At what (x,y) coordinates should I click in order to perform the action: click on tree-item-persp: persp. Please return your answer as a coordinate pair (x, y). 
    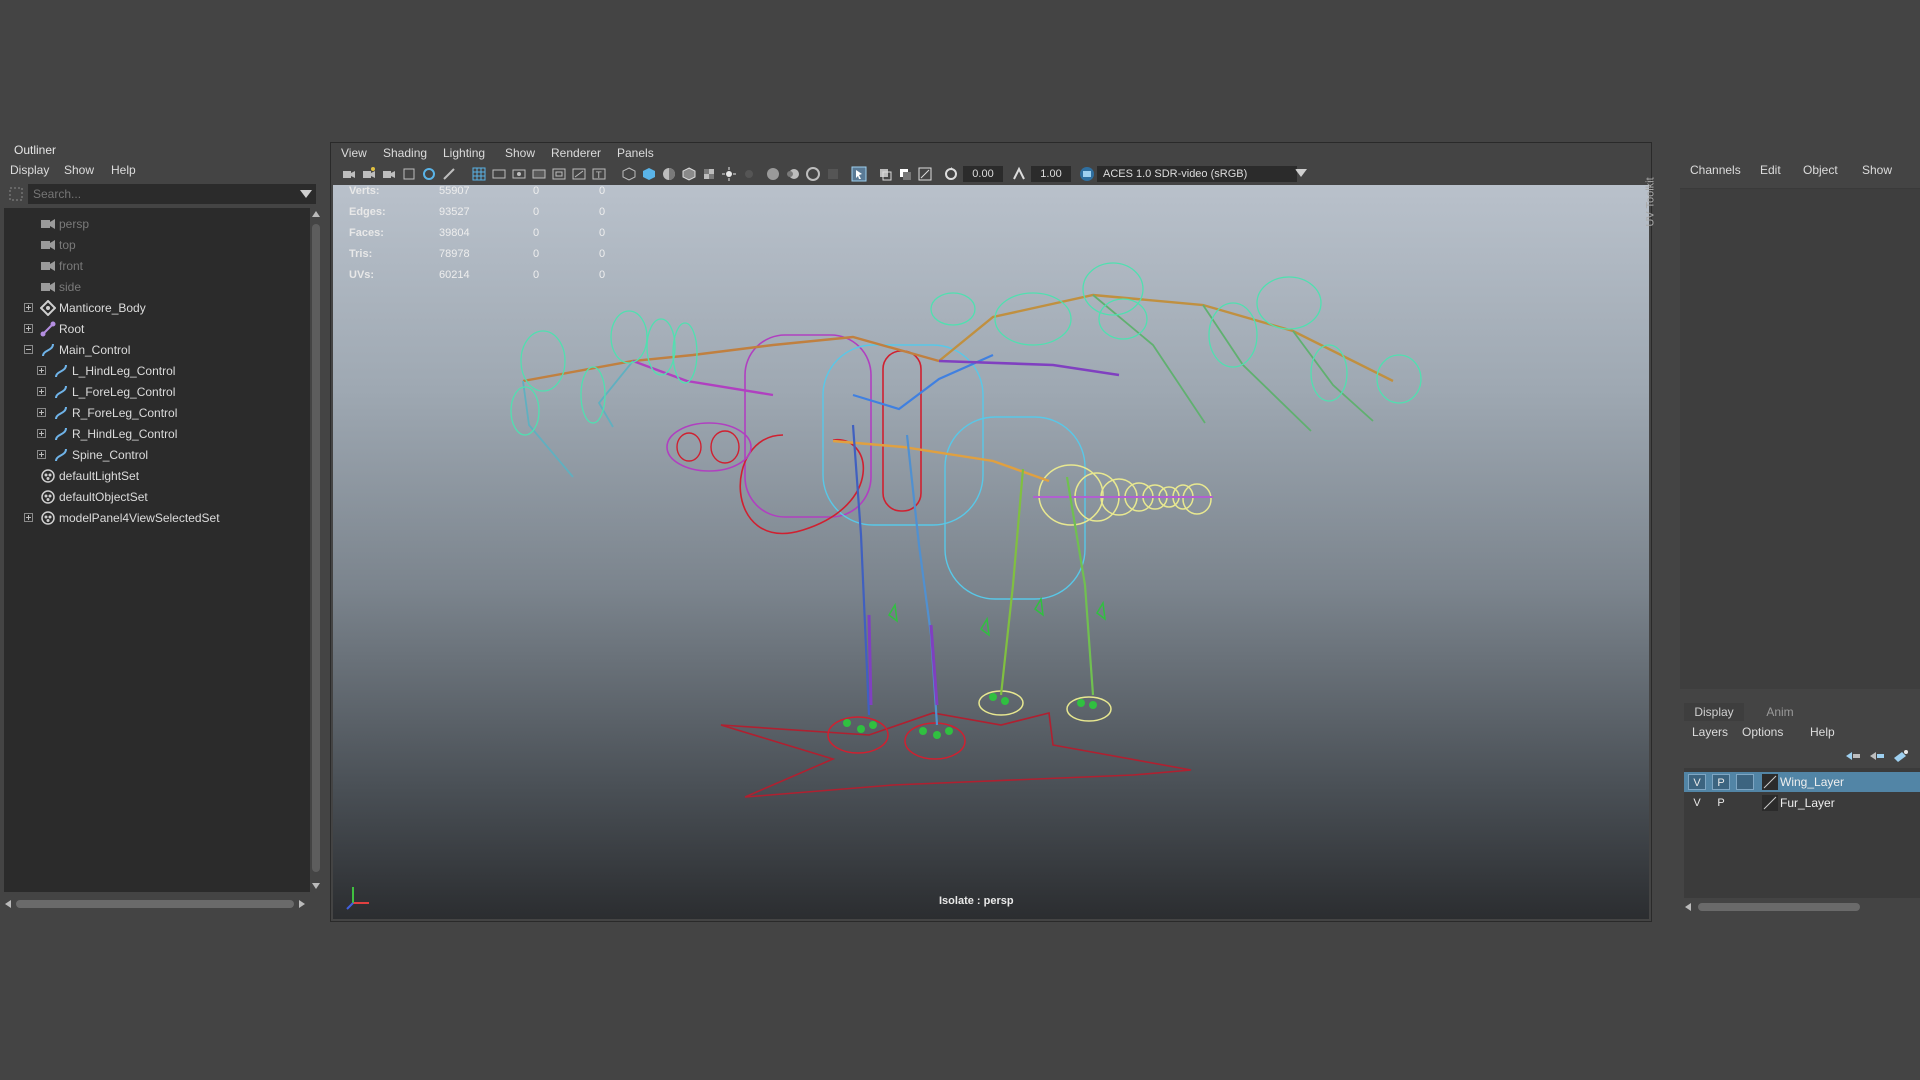
    Looking at the image, I should click on (154, 224).